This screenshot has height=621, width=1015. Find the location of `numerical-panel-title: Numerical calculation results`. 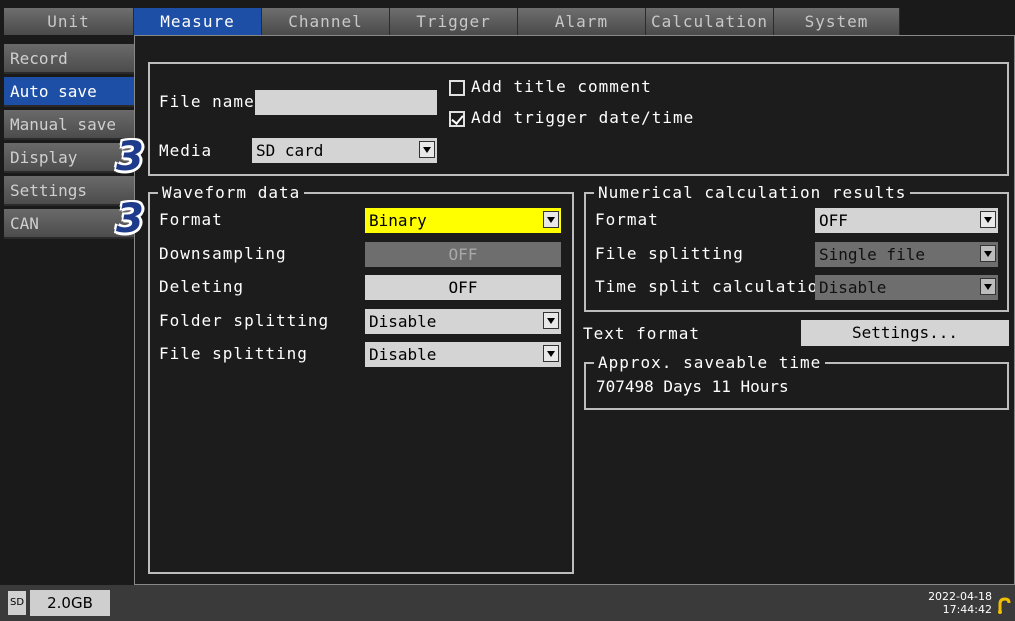

numerical-panel-title: Numerical calculation results is located at coordinates (752, 192).